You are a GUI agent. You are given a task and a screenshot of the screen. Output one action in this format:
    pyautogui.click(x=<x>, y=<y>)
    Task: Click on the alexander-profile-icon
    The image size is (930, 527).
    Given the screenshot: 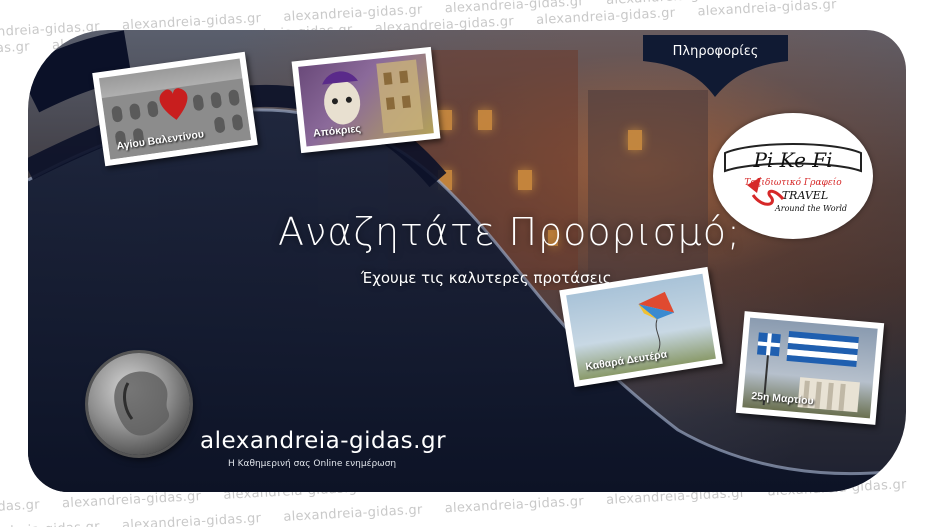 What is the action you would take?
    pyautogui.click(x=142, y=403)
    